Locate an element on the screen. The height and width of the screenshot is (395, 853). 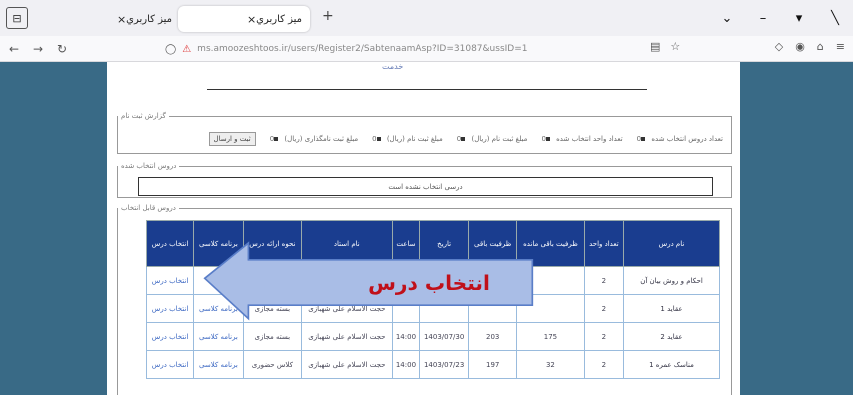
window-controls: ⌄ – ▾ ╲ is located at coordinates (781, 18).